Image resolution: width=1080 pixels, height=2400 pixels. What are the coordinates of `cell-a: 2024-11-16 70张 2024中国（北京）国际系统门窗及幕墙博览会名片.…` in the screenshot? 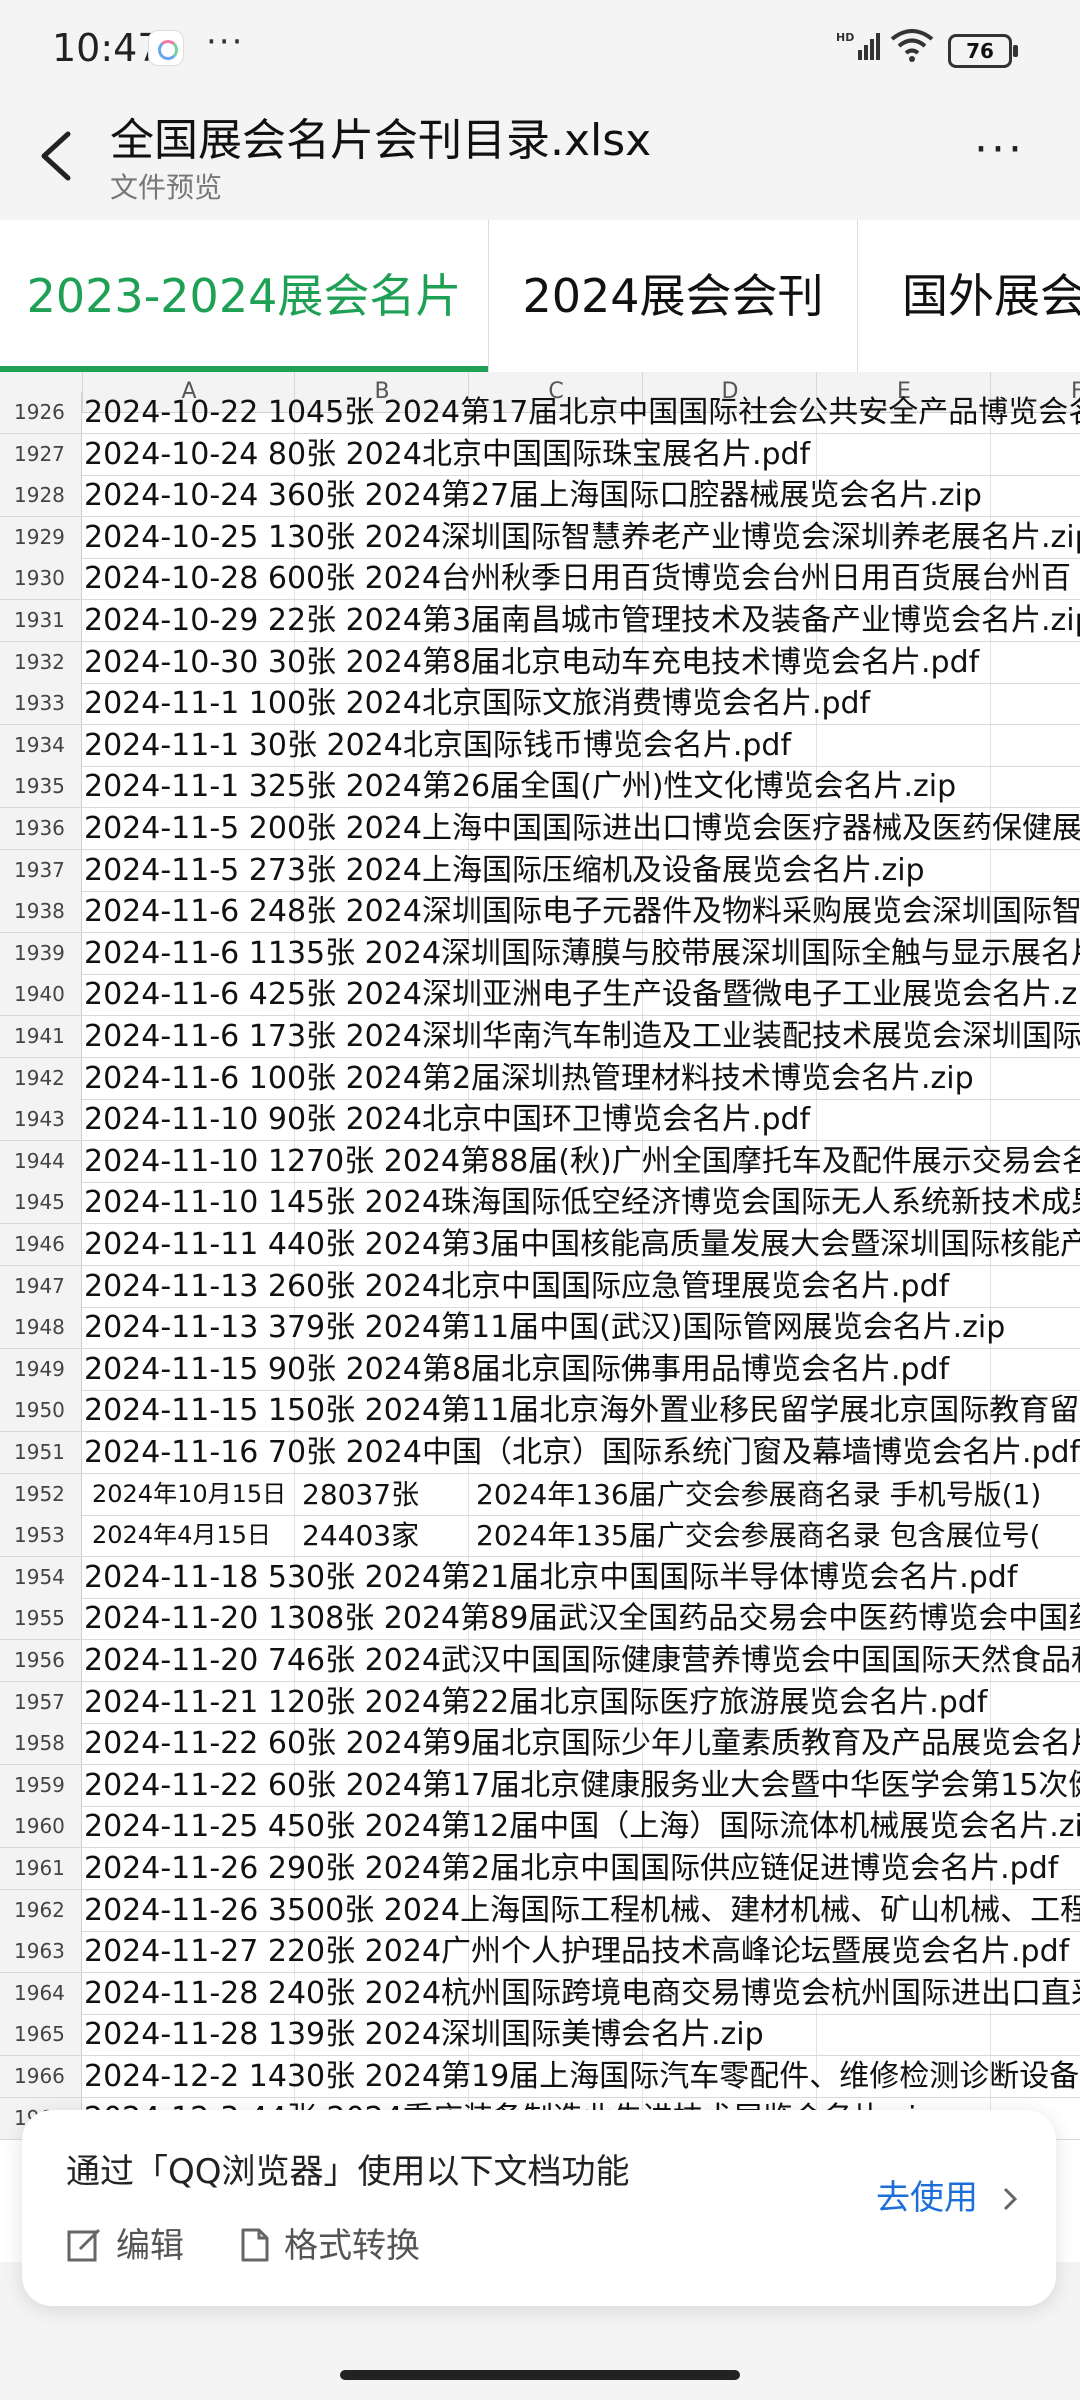 It's located at (582, 1452).